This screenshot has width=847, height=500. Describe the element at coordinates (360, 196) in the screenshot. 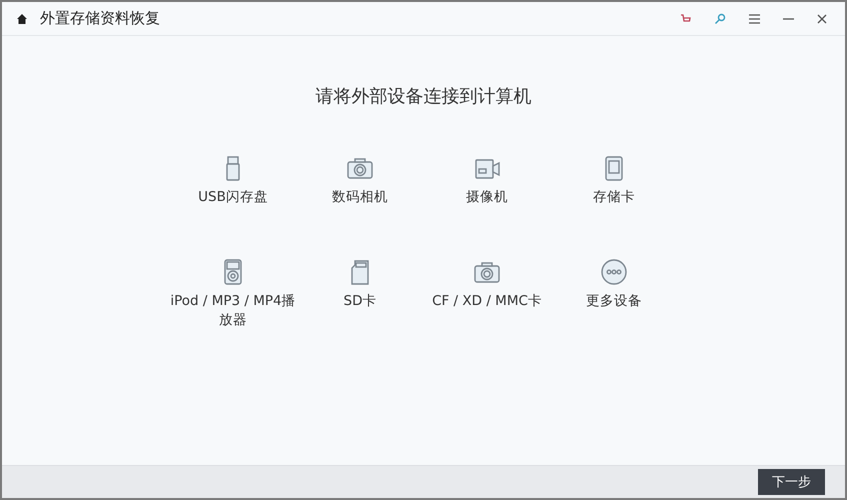

I see `device-option: 数码相机` at that location.